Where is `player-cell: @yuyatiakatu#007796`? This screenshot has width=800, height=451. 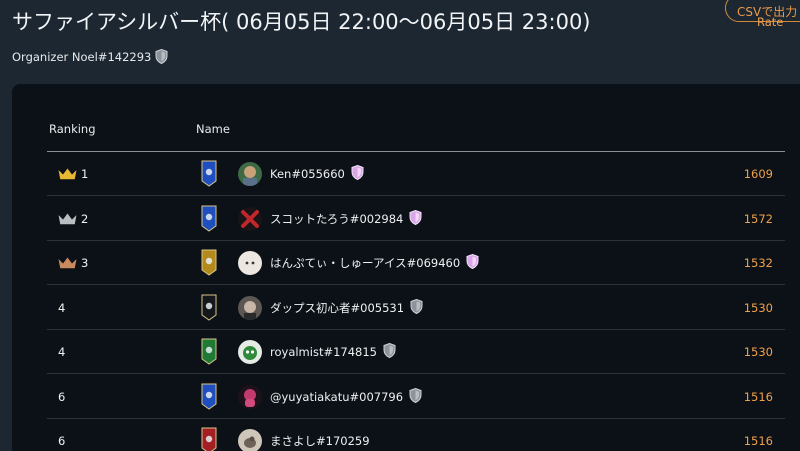
player-cell: @yuyatiakatu#007796 is located at coordinates (346, 397).